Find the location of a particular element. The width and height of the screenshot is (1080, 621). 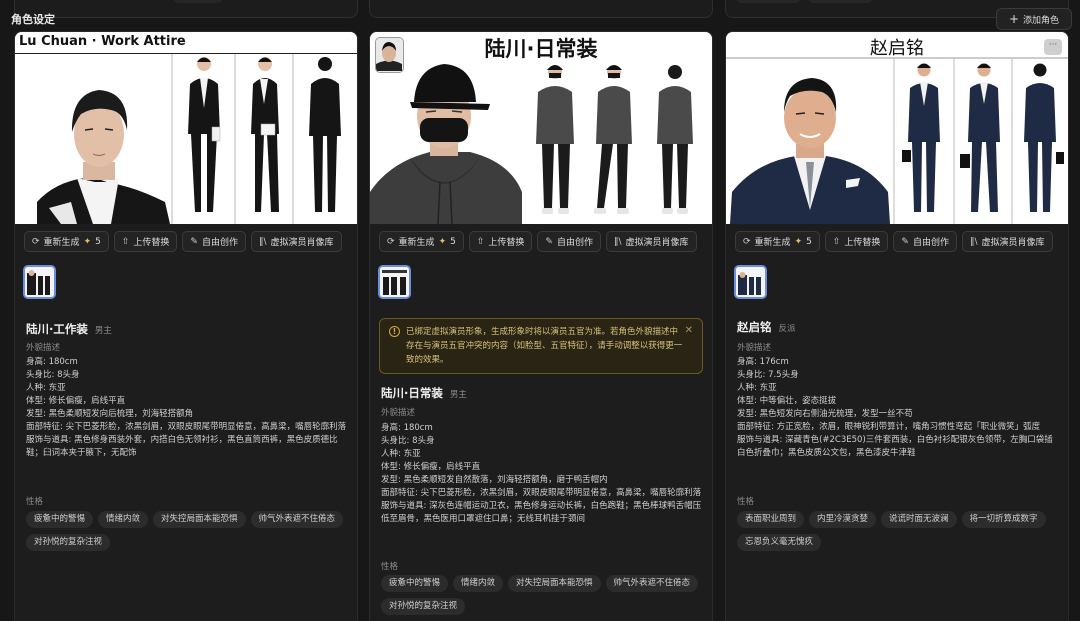

more-options-icon: ··· is located at coordinates (1053, 47).